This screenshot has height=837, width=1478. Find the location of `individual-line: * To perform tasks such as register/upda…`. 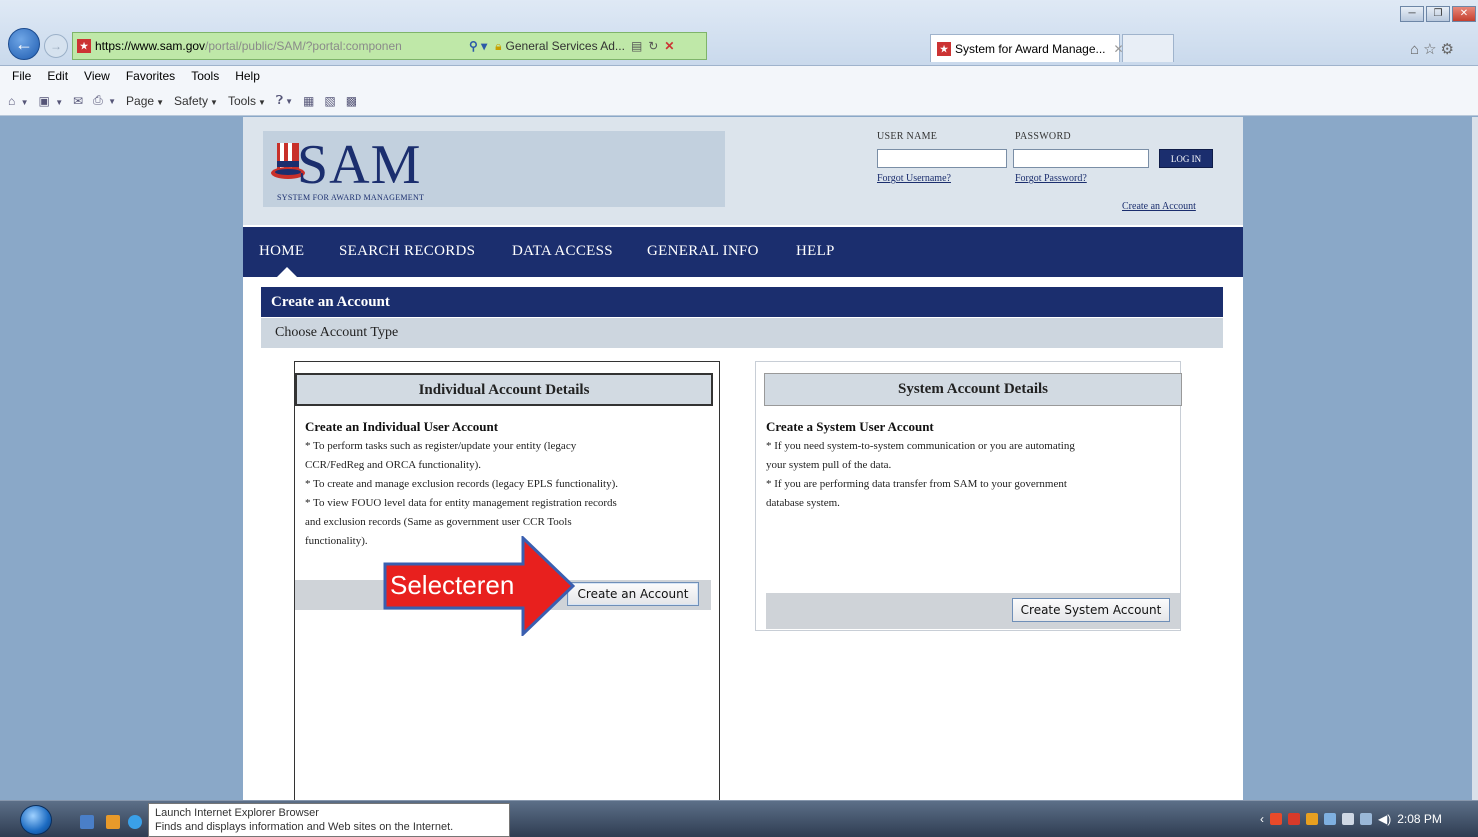

individual-line: * To perform tasks such as register/upda… is located at coordinates (441, 446).